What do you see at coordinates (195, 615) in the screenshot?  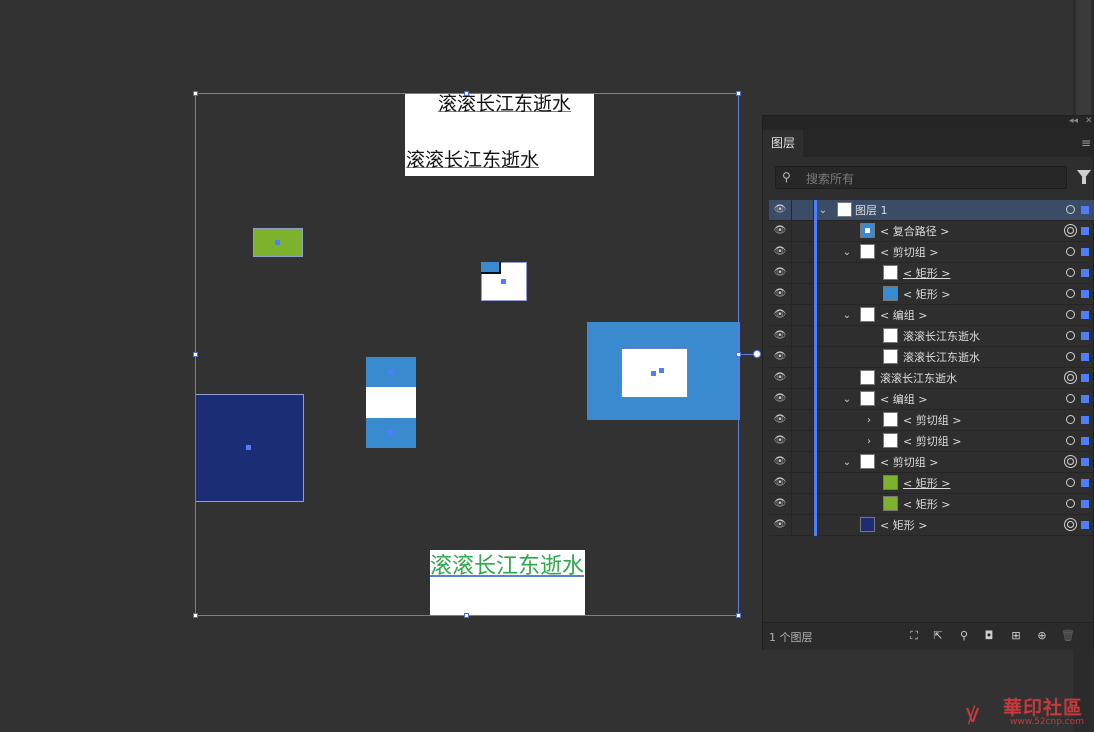 I see `handle-bottom-left` at bounding box center [195, 615].